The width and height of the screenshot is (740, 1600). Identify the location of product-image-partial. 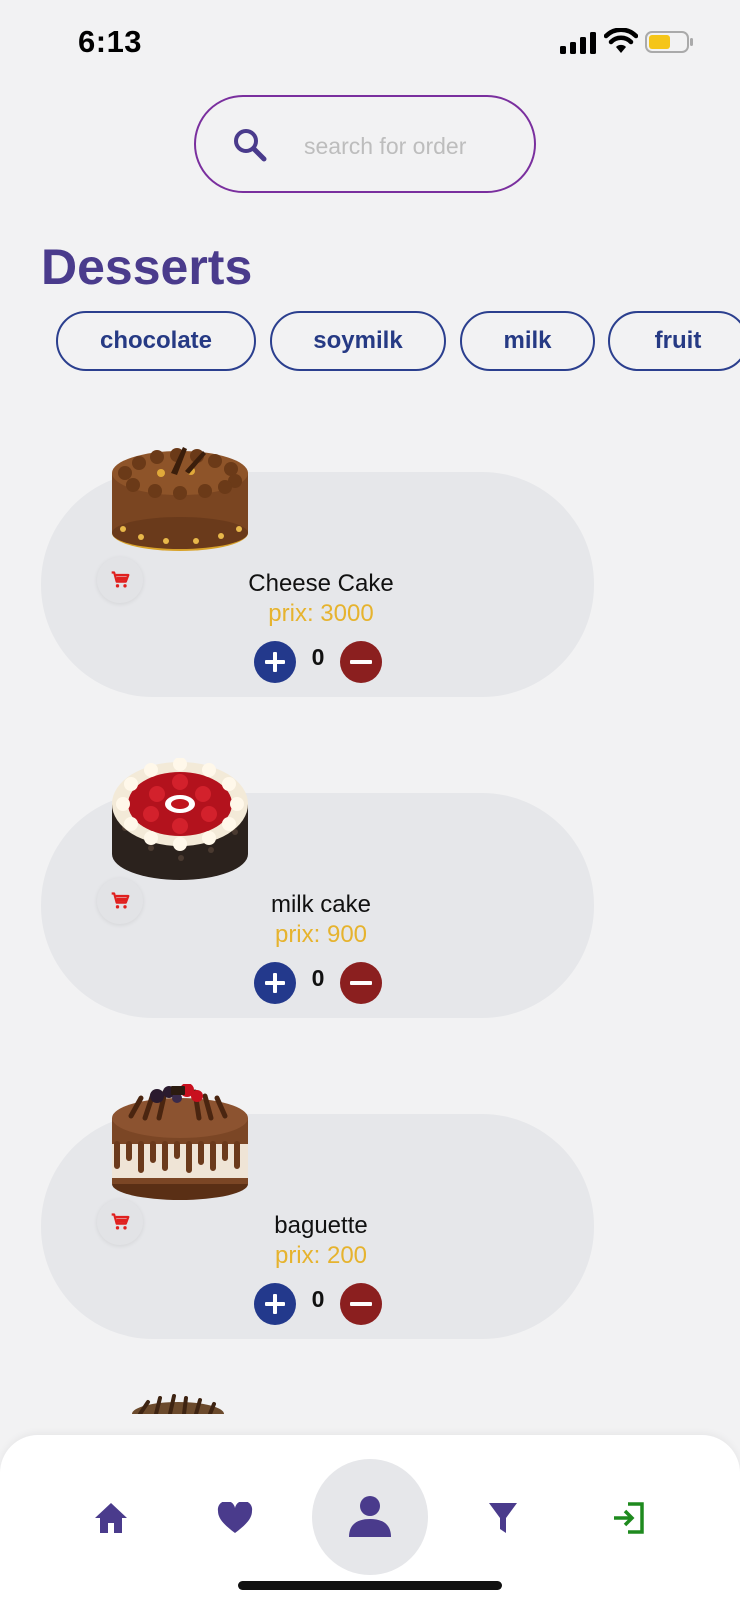
(178, 1404).